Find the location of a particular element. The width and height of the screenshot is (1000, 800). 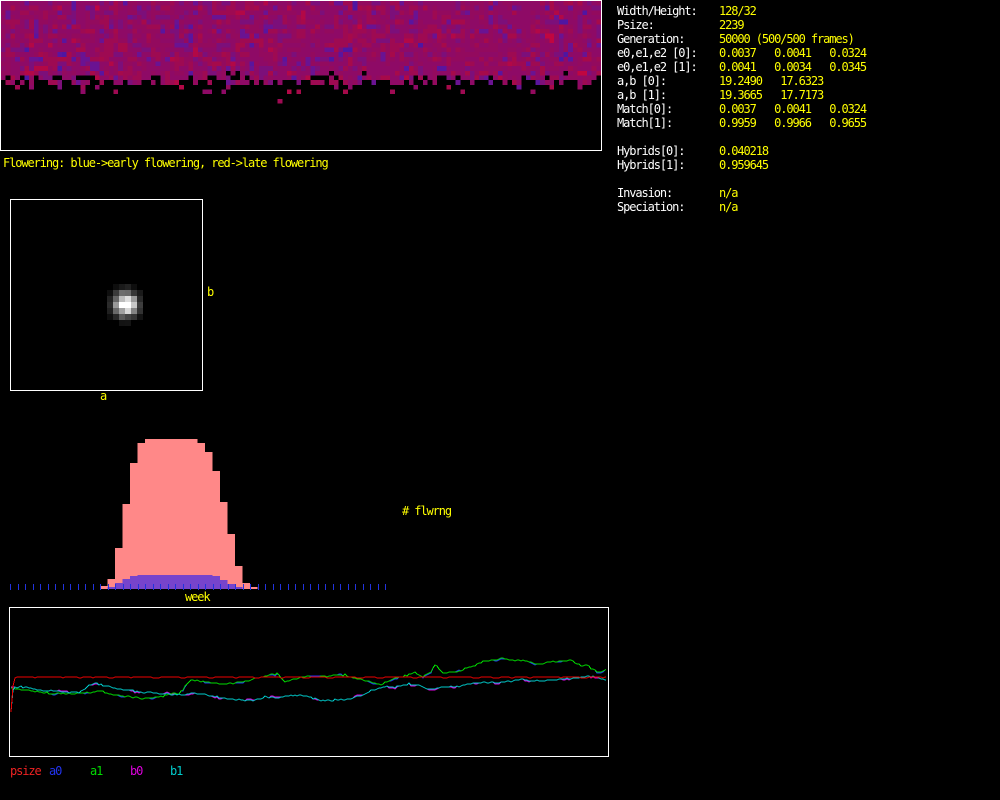

stats-row: Invasion: n/a is located at coordinates (807, 194).